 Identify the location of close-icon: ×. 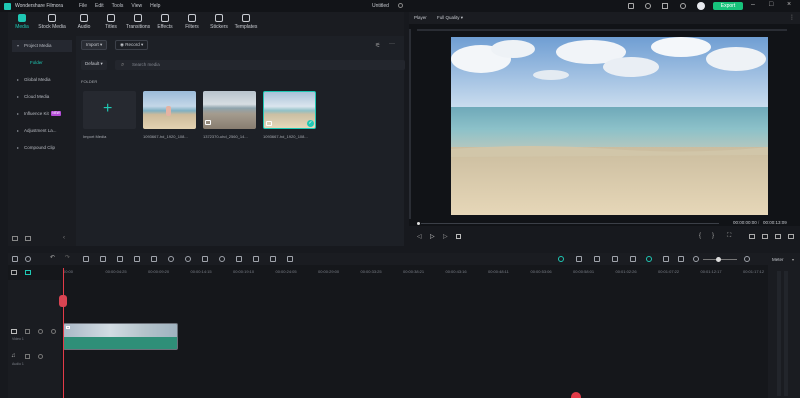
(789, 4).